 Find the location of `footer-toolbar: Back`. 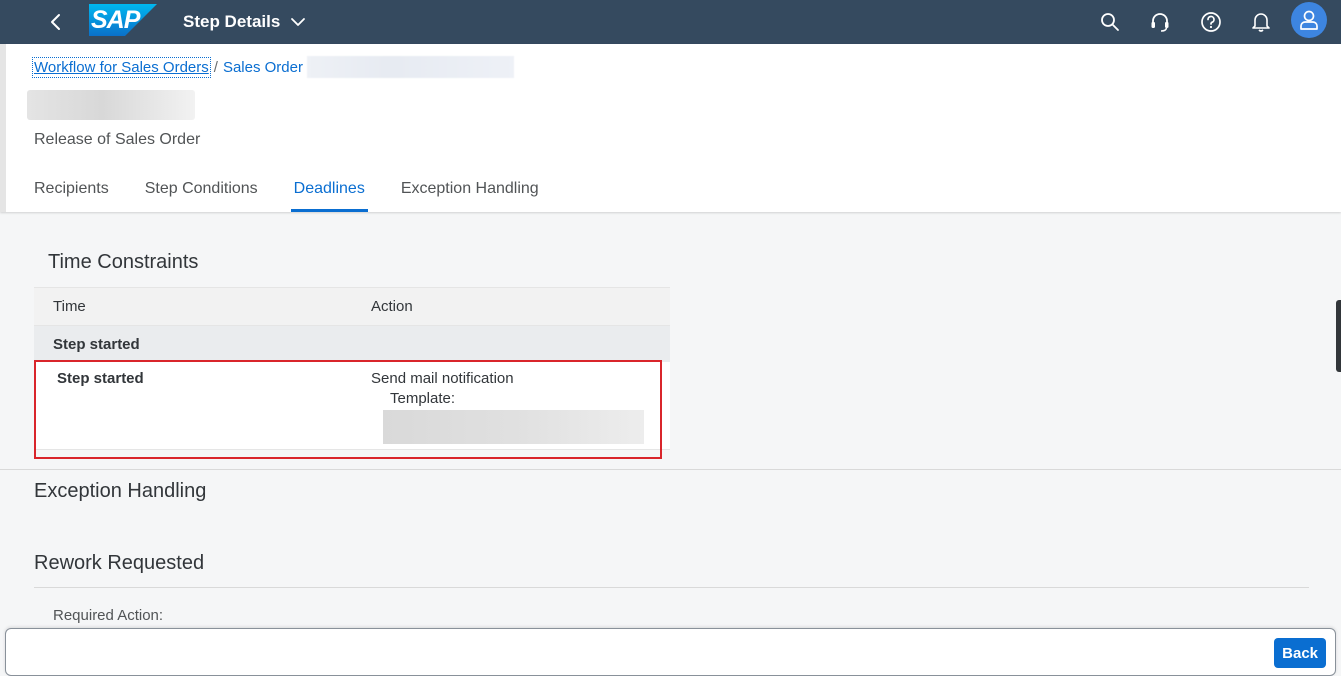

footer-toolbar: Back is located at coordinates (670, 652).